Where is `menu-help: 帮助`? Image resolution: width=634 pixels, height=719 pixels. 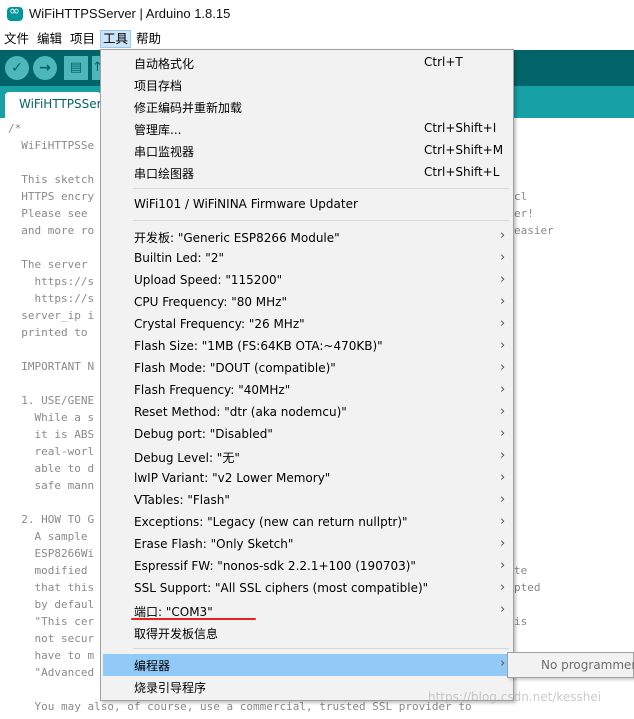
menu-help: 帮助 is located at coordinates (148, 39).